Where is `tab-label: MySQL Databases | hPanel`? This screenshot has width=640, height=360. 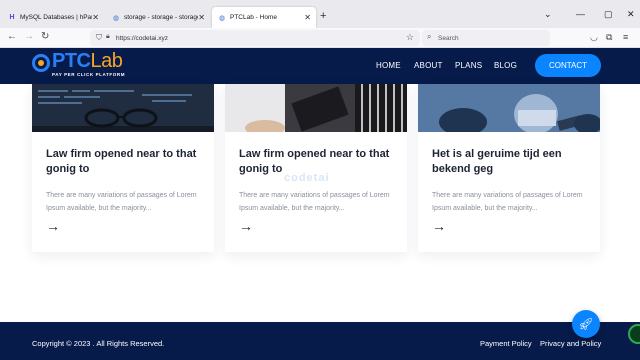 tab-label: MySQL Databases | hPanel is located at coordinates (56, 17).